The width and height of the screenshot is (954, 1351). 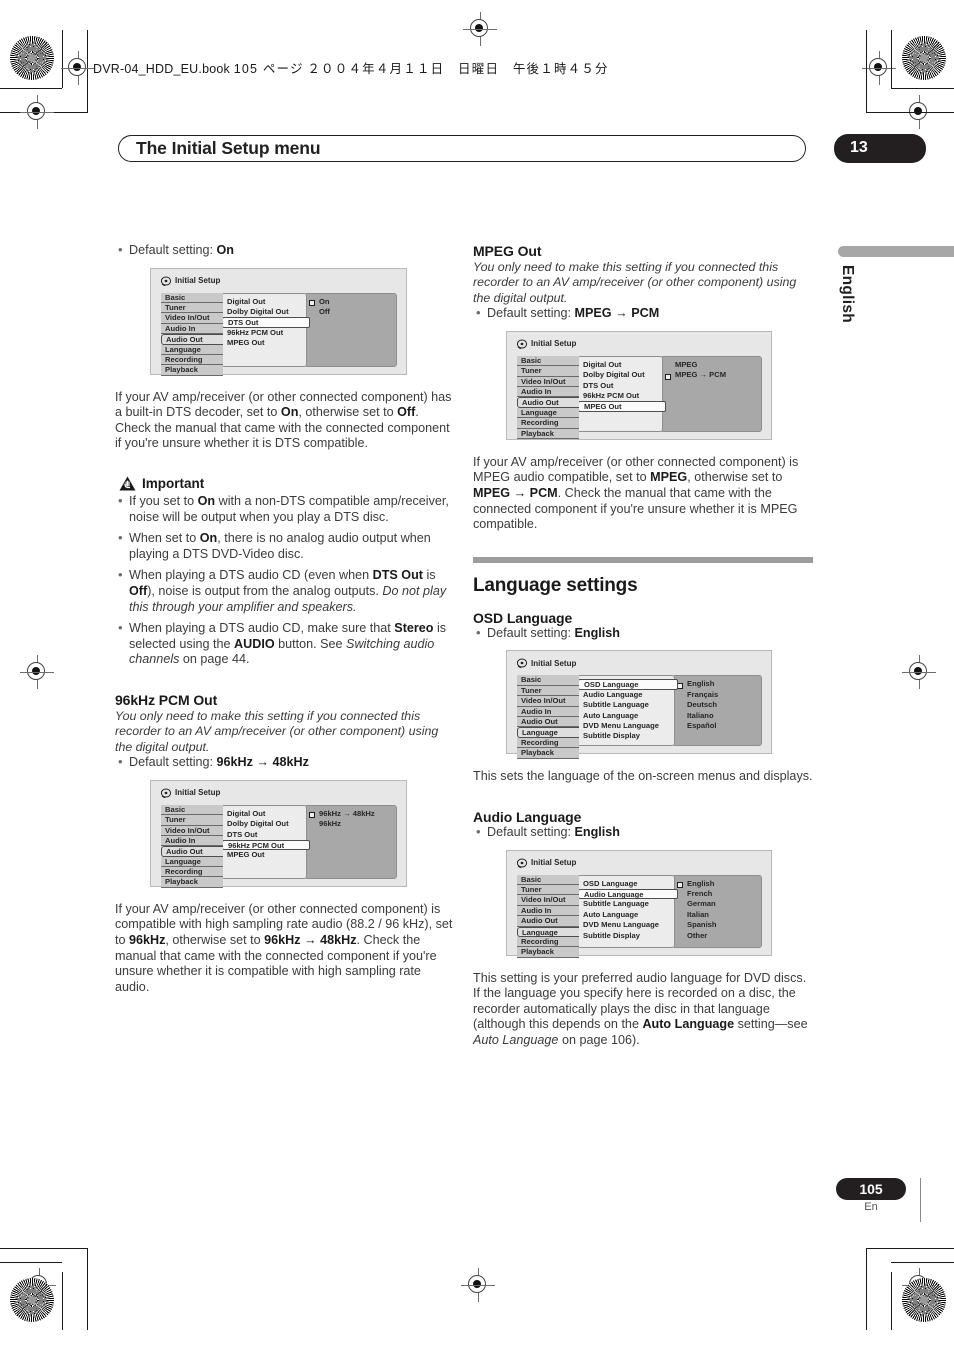 I want to click on osd-options-osdlang: English Français Deutsch Italiano Español, so click(x=717, y=711).